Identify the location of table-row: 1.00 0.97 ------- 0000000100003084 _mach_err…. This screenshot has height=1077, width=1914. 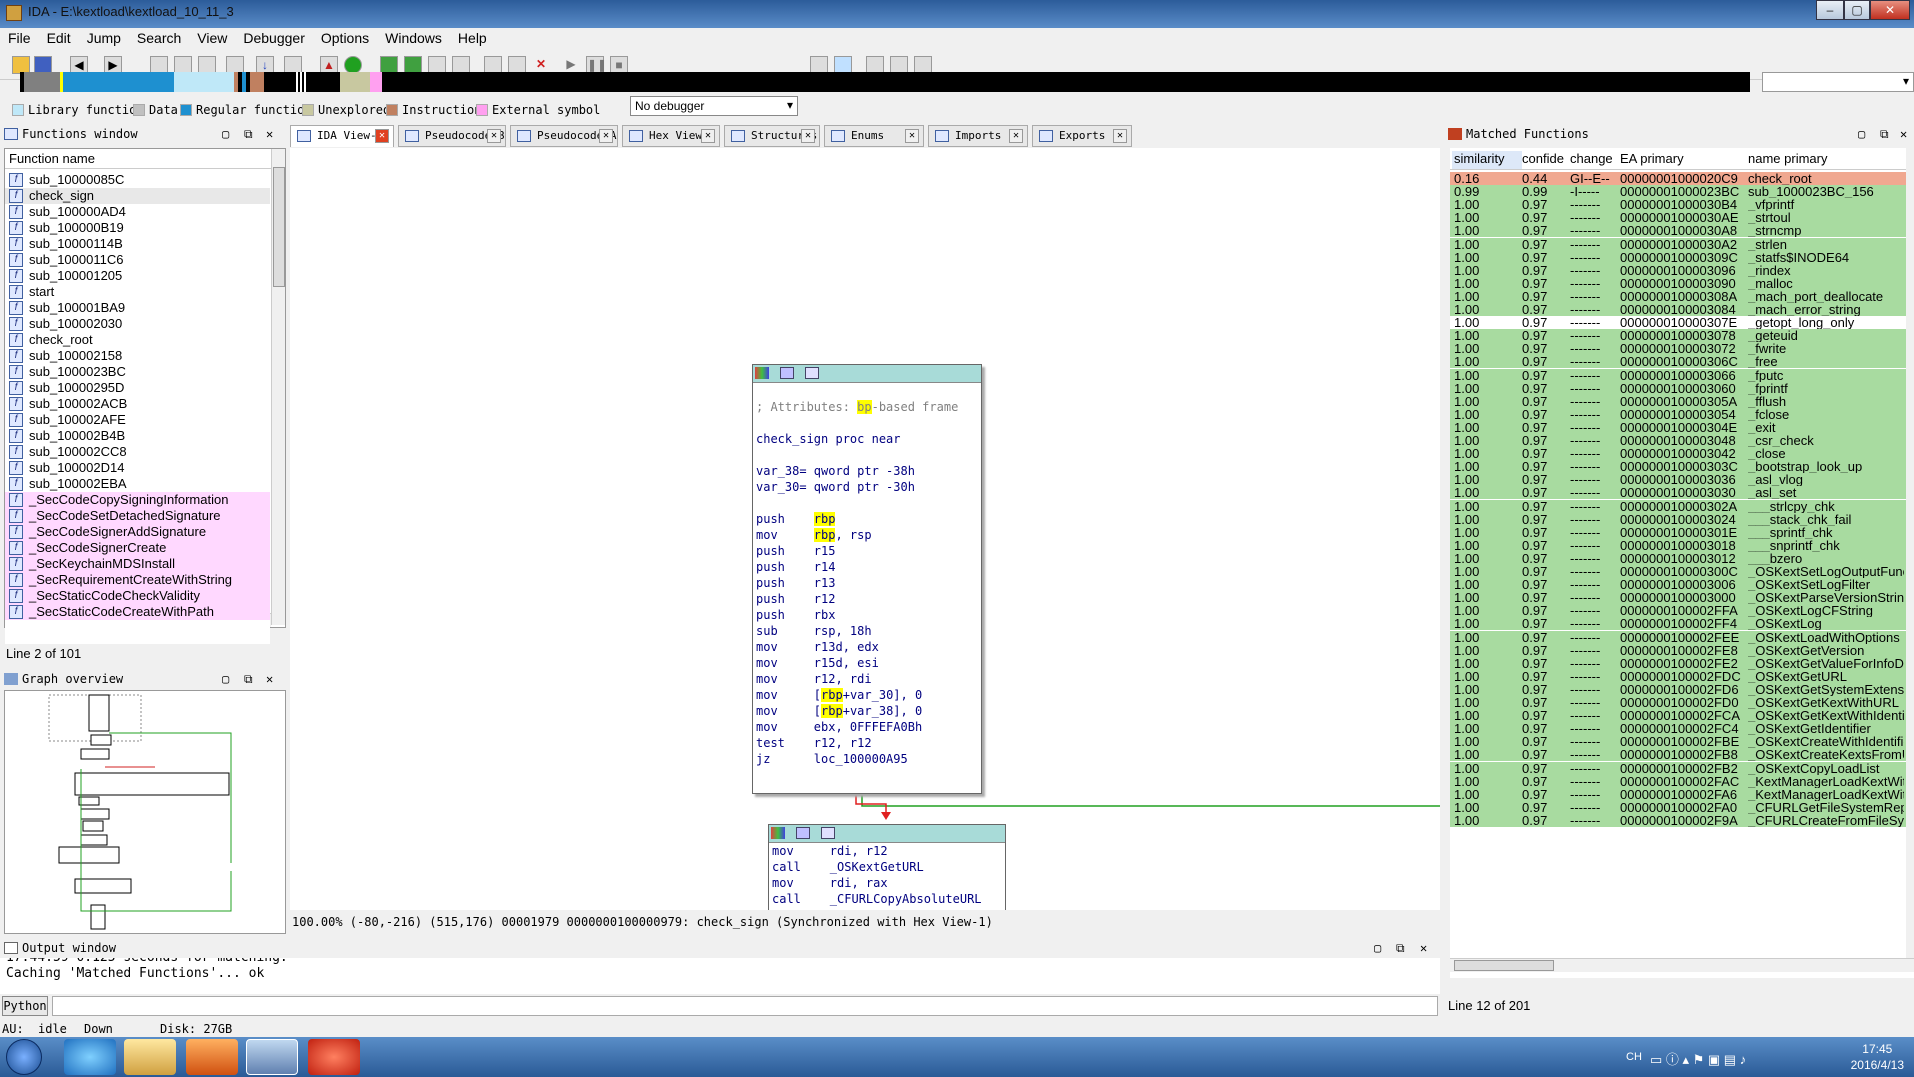
(1678, 309).